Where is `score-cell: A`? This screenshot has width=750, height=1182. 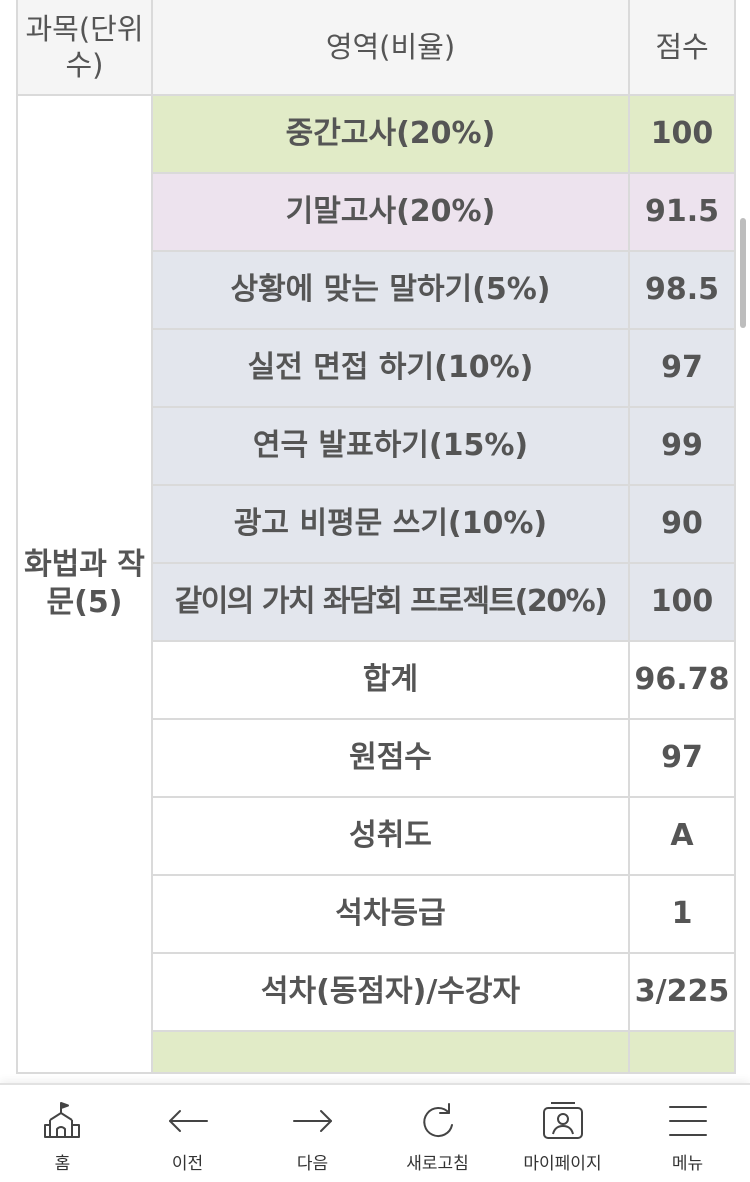
score-cell: A is located at coordinates (682, 836).